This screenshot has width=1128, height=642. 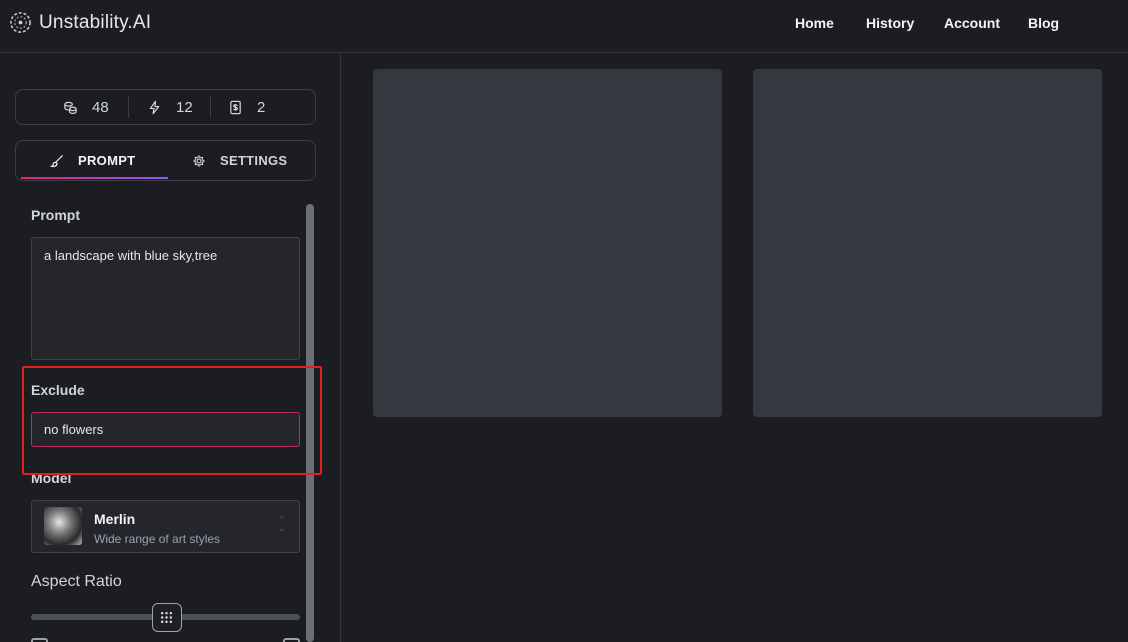 I want to click on credit-stats: 48 12 2, so click(x=165, y=107).